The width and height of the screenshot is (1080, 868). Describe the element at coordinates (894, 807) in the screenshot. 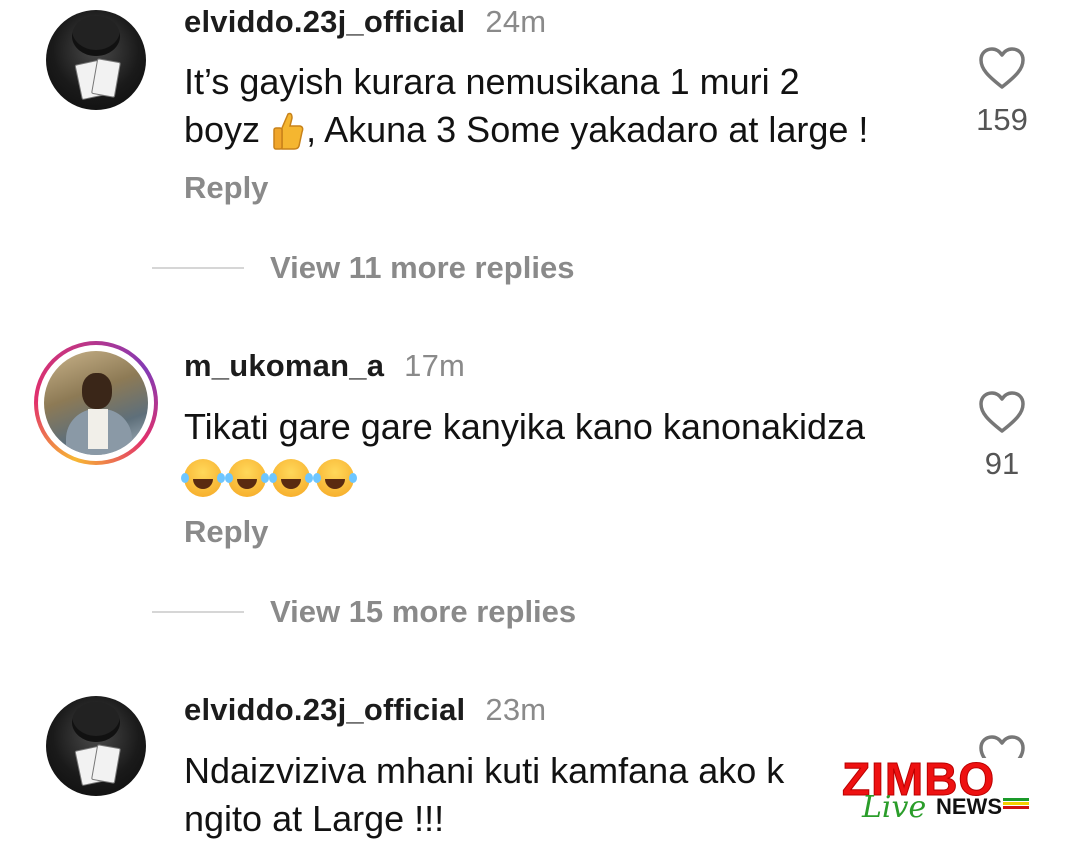

I see `watermark-live: Live` at that location.